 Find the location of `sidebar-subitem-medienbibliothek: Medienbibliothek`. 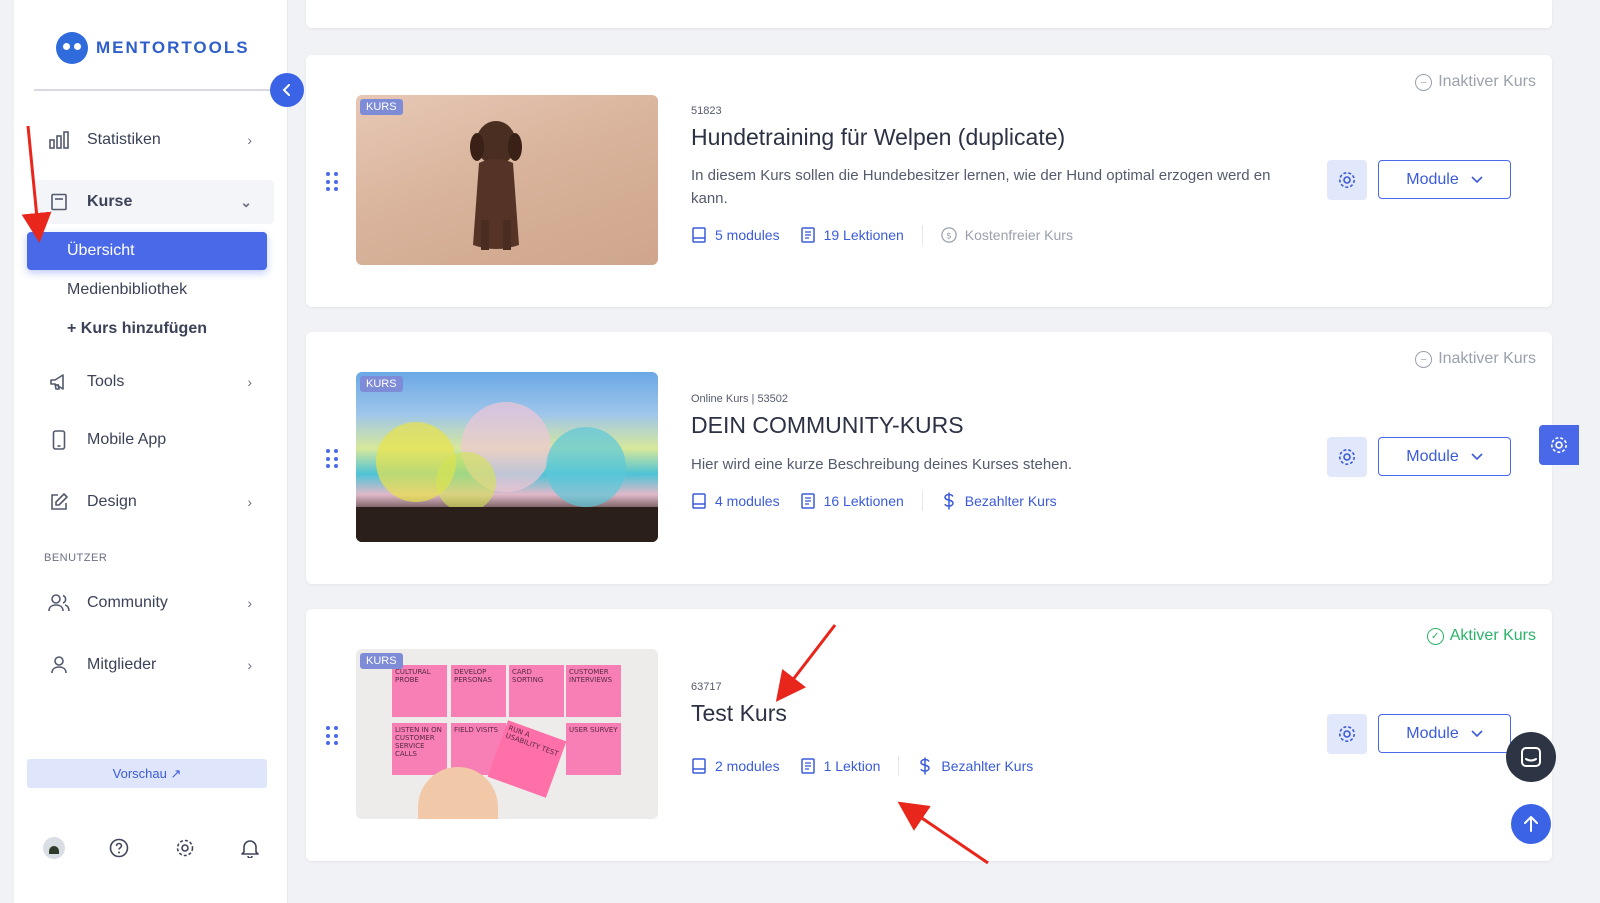

sidebar-subitem-medienbibliothek: Medienbibliothek is located at coordinates (147, 290).